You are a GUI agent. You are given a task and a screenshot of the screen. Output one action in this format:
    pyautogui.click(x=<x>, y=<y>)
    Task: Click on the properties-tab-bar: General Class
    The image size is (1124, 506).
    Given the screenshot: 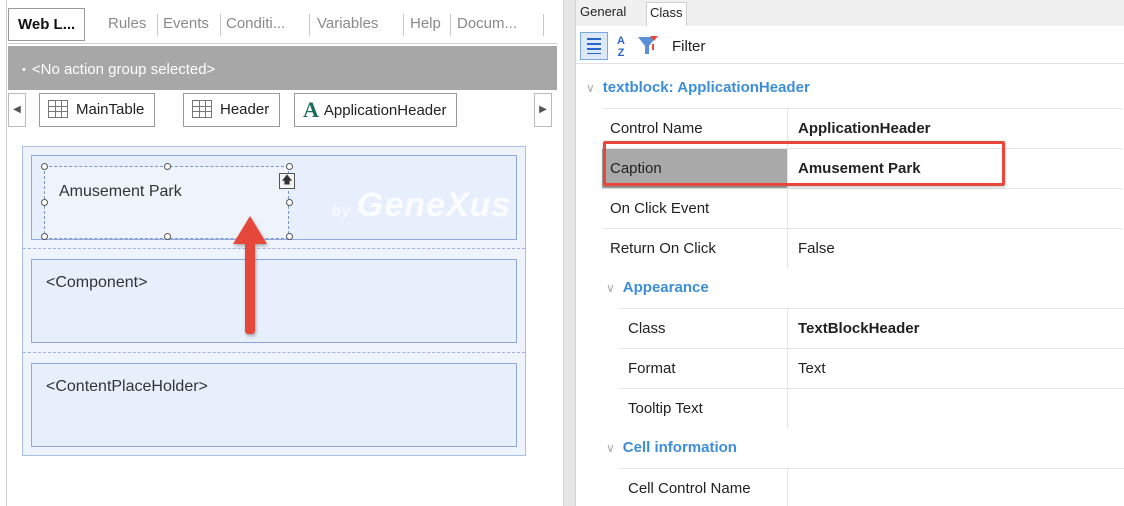 What is the action you would take?
    pyautogui.click(x=850, y=13)
    